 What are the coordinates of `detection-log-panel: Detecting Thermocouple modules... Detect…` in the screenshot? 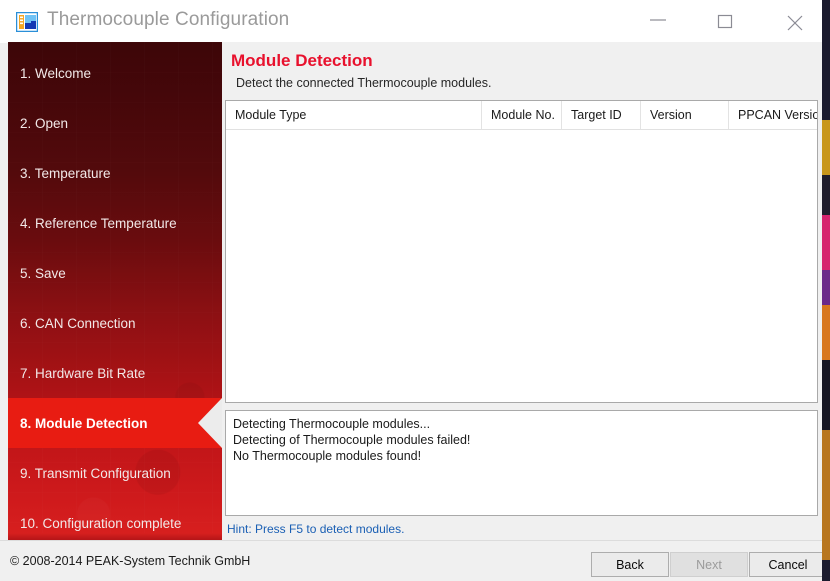 It's located at (521, 463).